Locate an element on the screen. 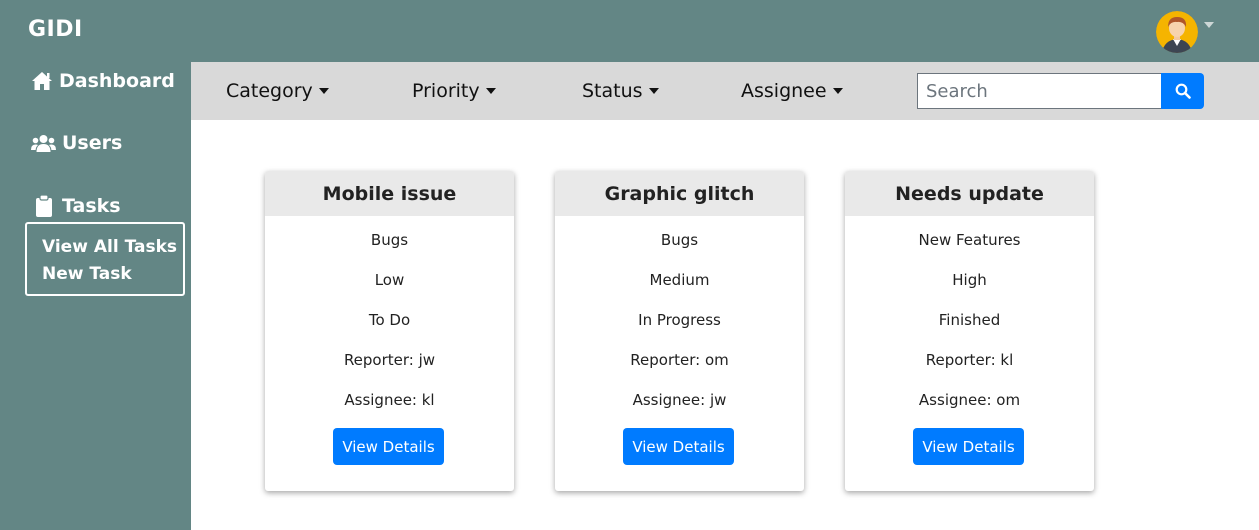  search-button is located at coordinates (1182, 91).